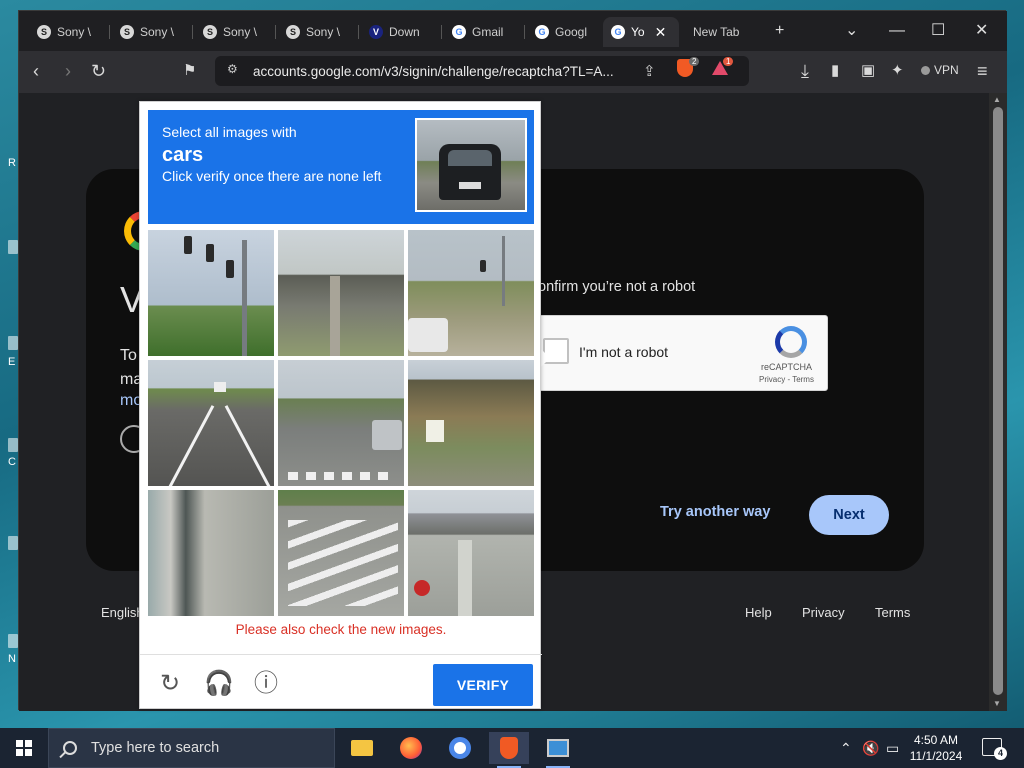  I want to click on reload-icon: ↻, so click(98, 71).